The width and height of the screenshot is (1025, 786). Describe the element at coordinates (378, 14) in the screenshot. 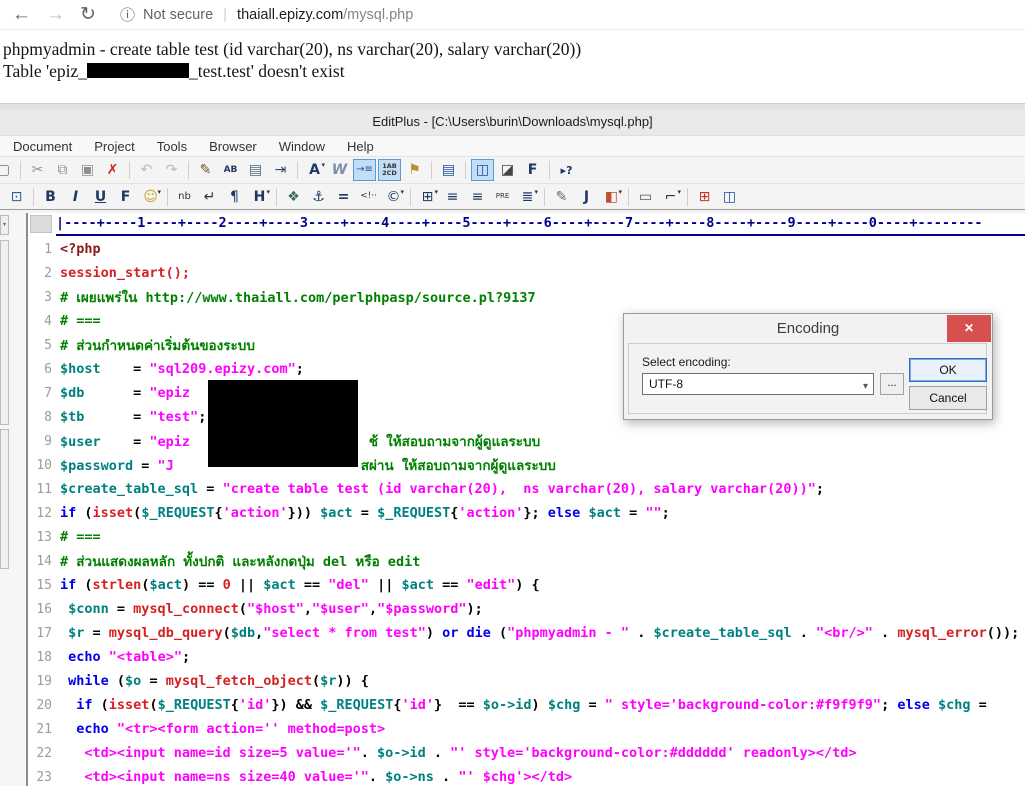

I see `url-path: /mysql.php` at that location.